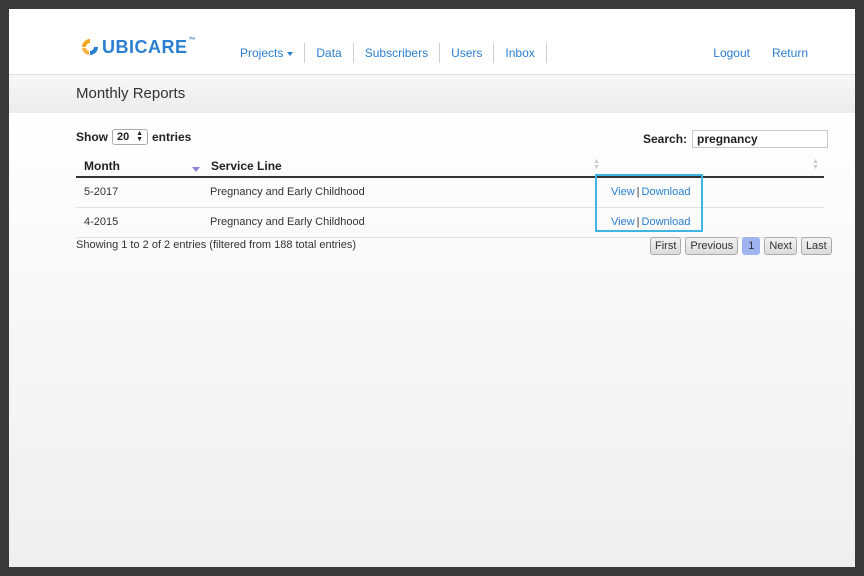 The image size is (864, 576). What do you see at coordinates (90, 47) in the screenshot?
I see `ubicare-logo-icon` at bounding box center [90, 47].